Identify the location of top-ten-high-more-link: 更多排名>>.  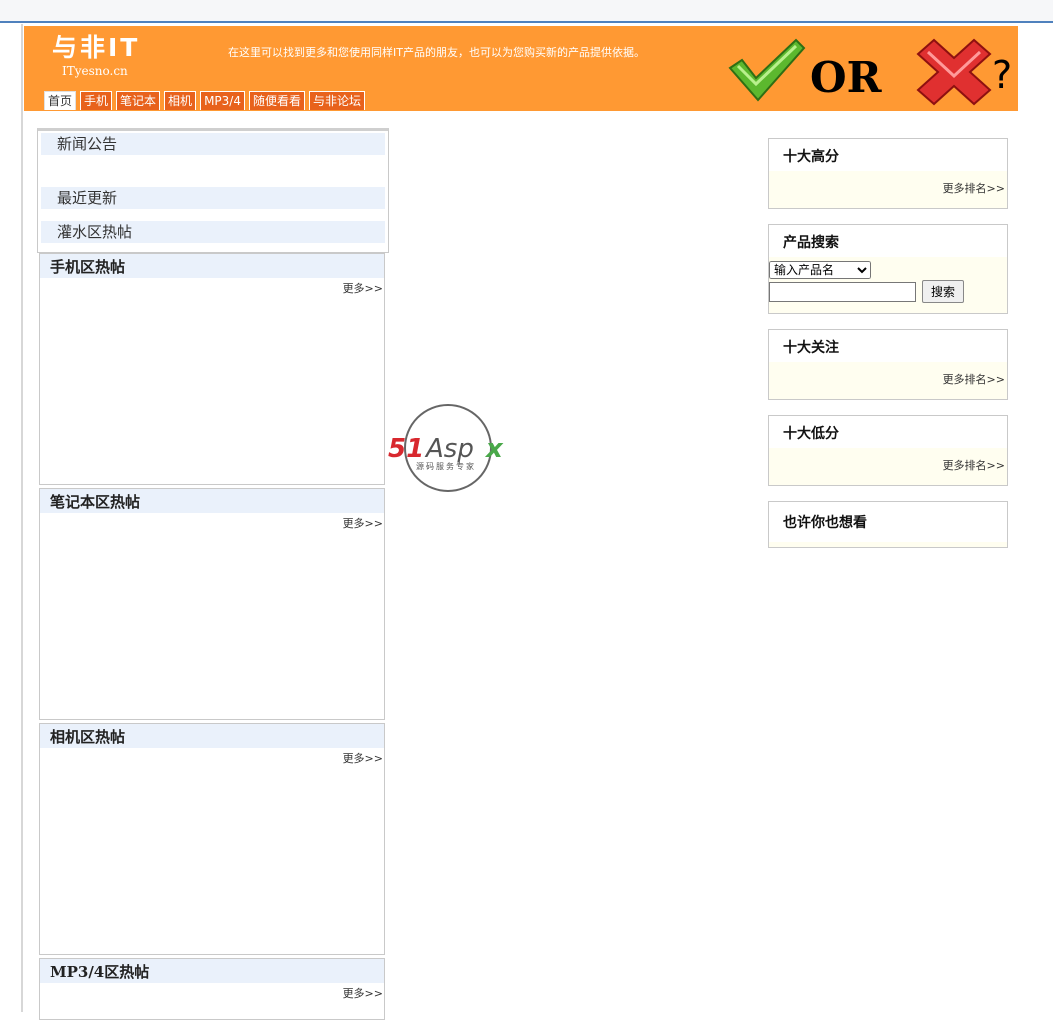
(888, 183).